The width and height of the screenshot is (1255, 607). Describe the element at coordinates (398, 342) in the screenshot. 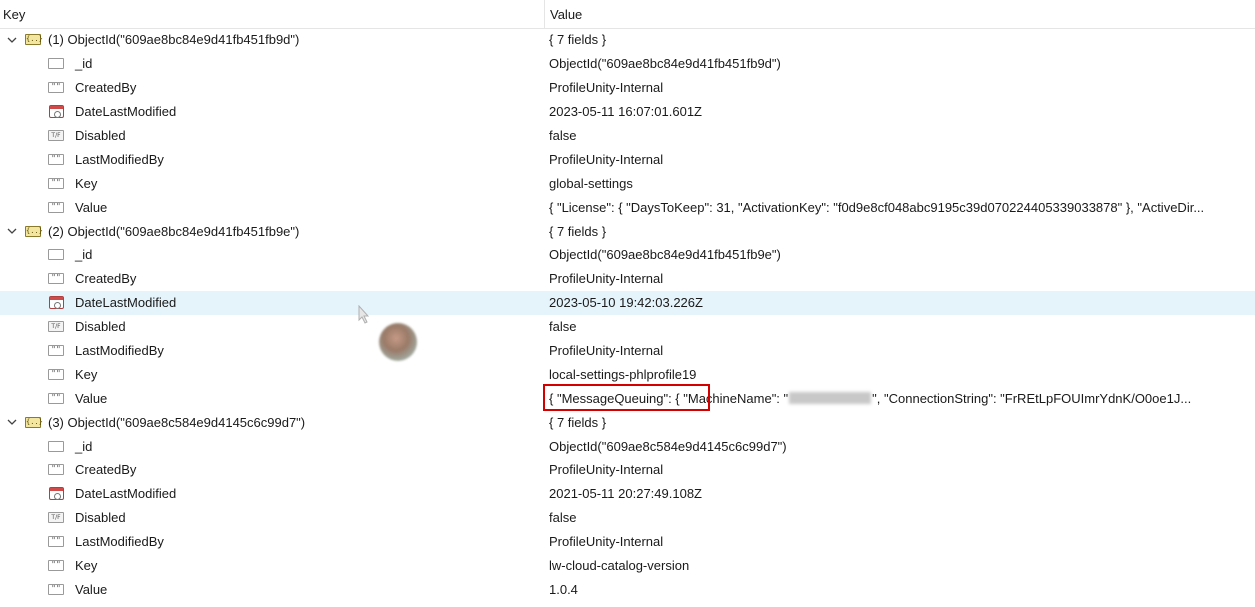

I see `blurred-avatar` at that location.